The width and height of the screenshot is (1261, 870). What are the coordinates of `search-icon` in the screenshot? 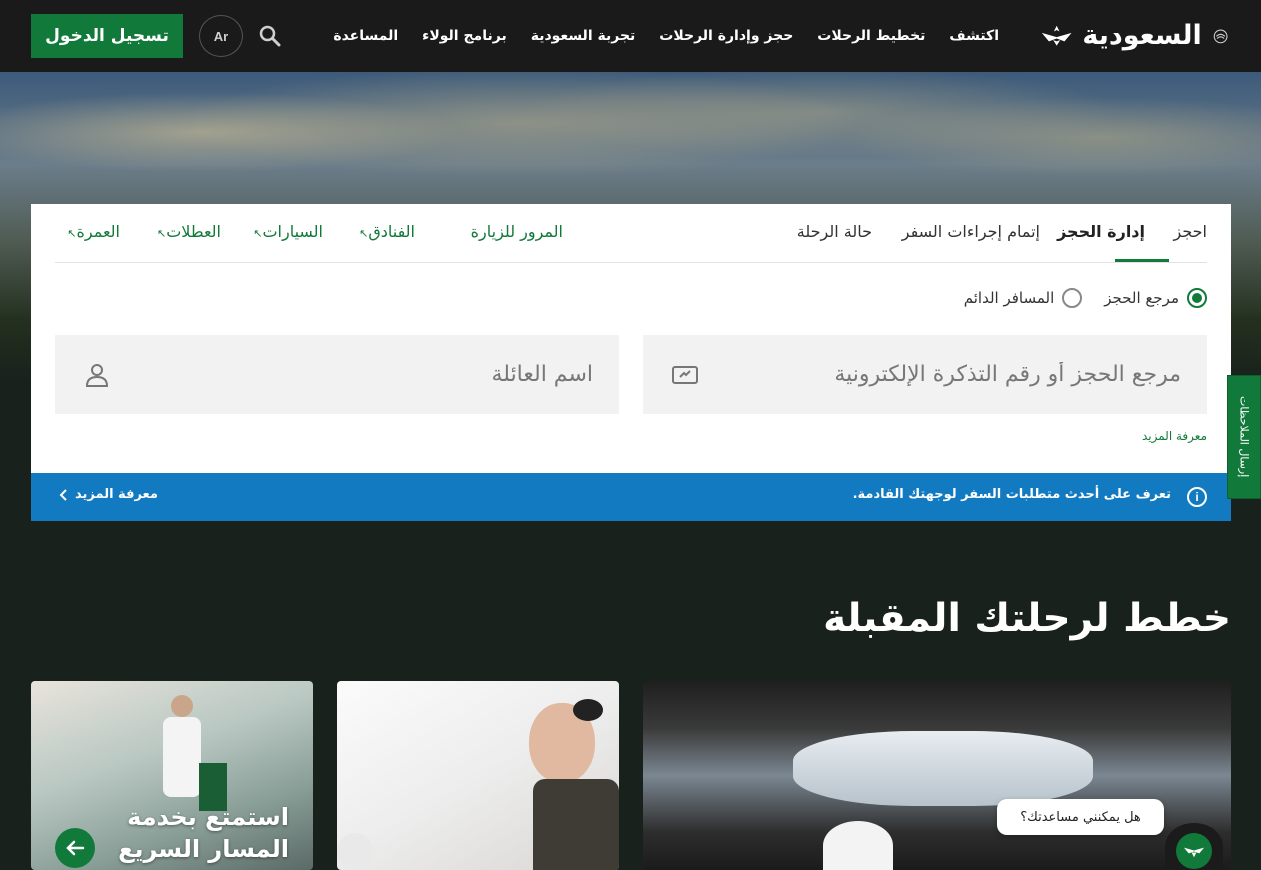 It's located at (270, 36).